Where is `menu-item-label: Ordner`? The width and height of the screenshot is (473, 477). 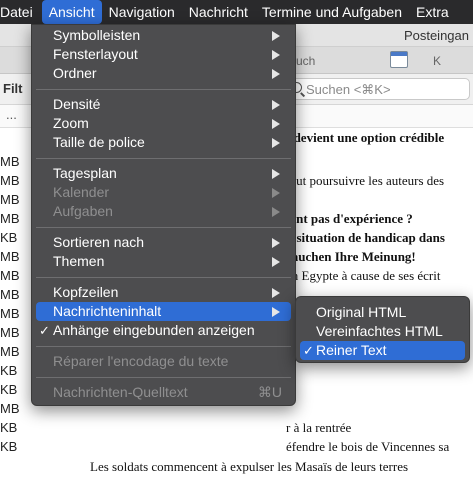
menu-item-label: Ordner is located at coordinates (75, 73).